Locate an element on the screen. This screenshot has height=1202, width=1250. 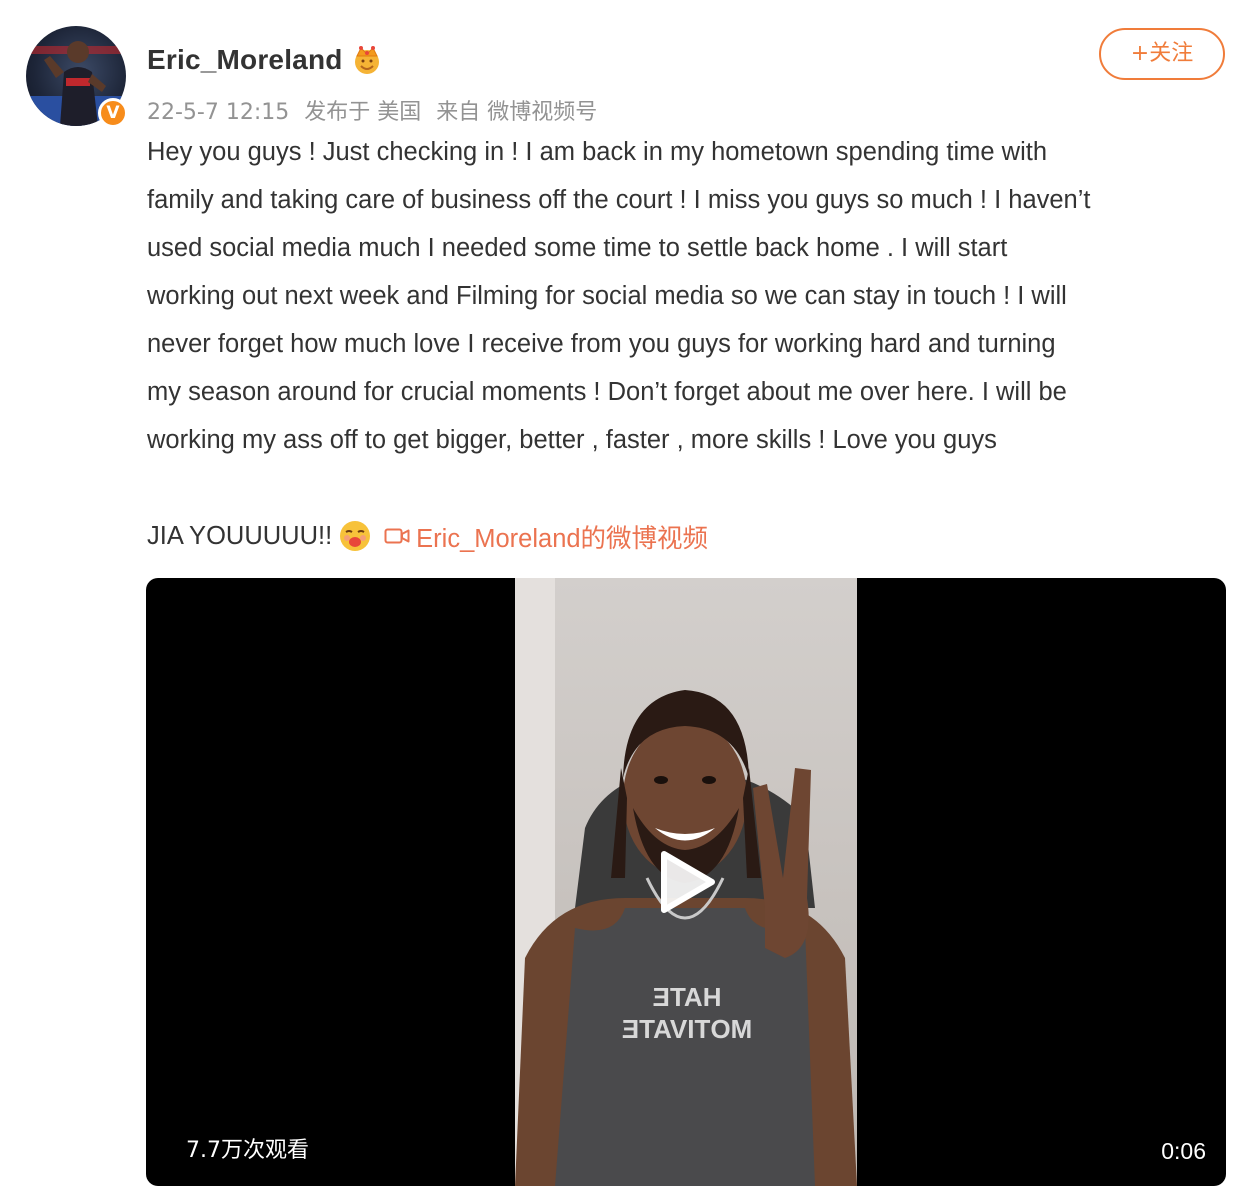
post-timestamp: 22-5-7 12:15 is located at coordinates (218, 112).